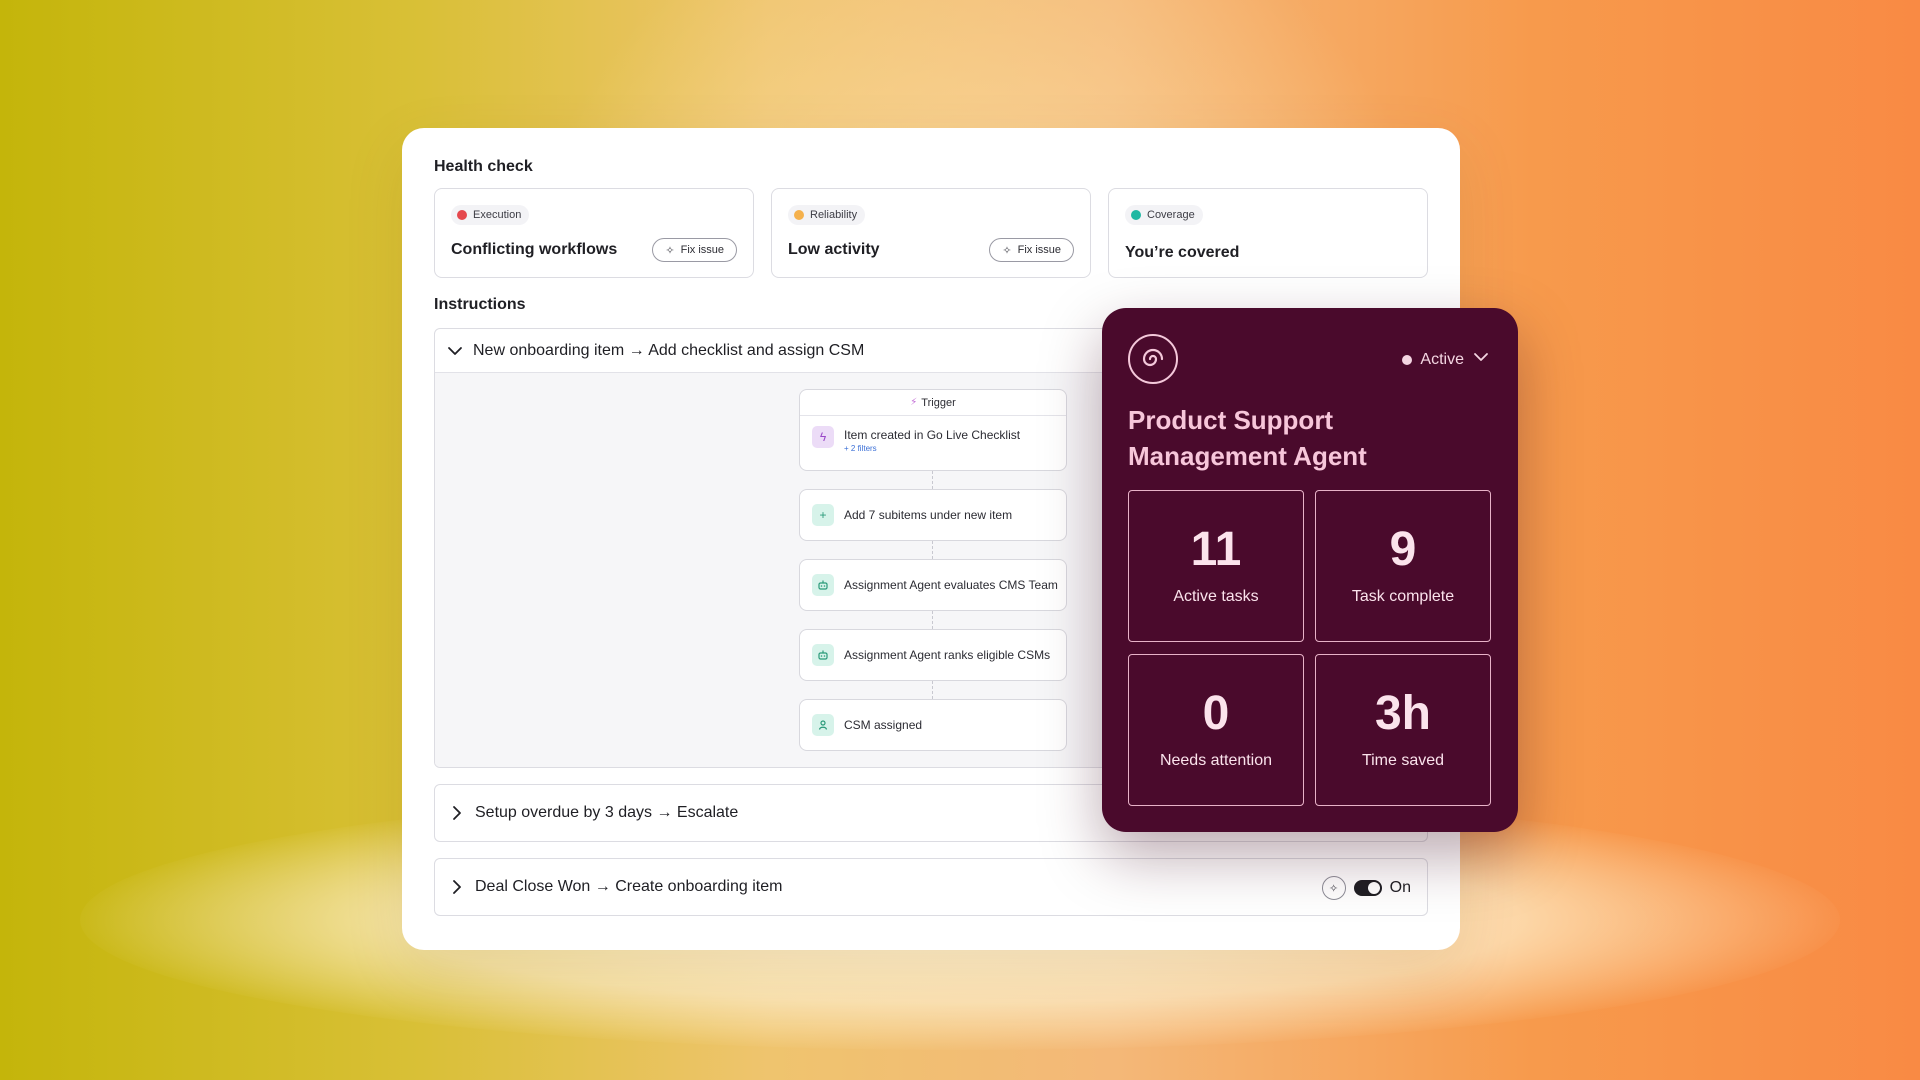 The width and height of the screenshot is (1920, 1080). I want to click on trigger-label: ⚡ Trigger, so click(933, 403).